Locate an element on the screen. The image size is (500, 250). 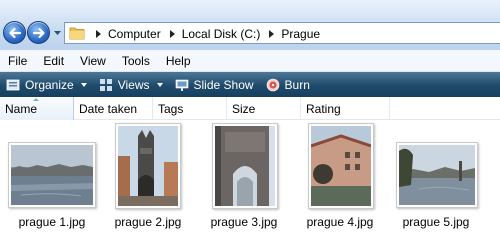
forward-arrow-icon is located at coordinates (38, 33).